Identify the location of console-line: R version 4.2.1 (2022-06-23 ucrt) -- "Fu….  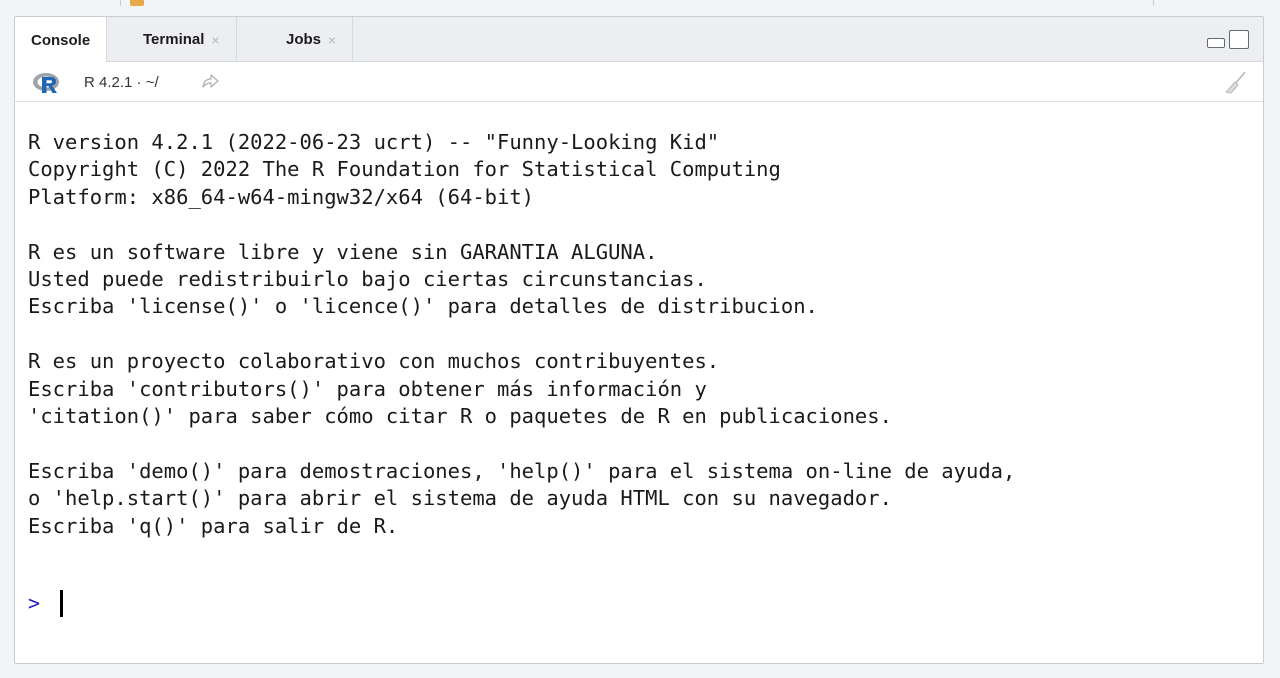
(374, 142).